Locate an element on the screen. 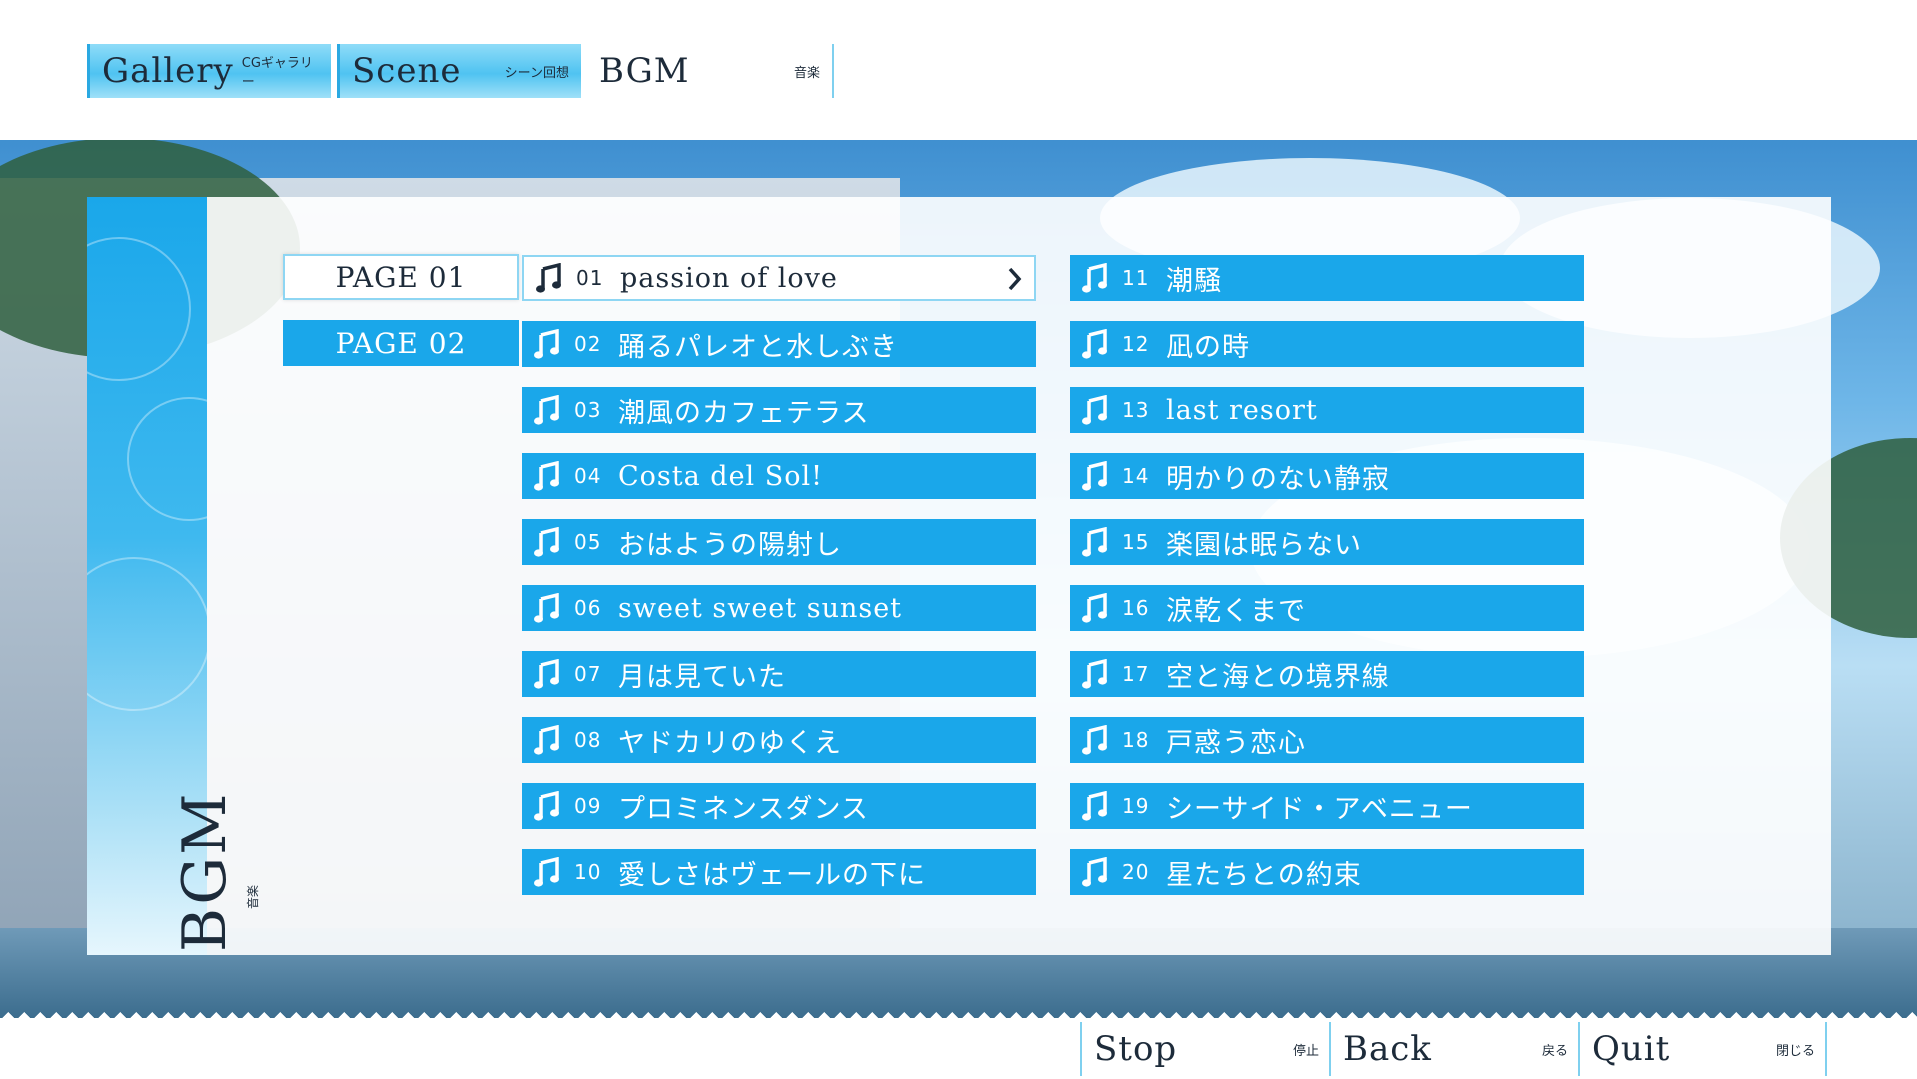 The width and height of the screenshot is (1917, 1079). track-number: 06 is located at coordinates (588, 608).